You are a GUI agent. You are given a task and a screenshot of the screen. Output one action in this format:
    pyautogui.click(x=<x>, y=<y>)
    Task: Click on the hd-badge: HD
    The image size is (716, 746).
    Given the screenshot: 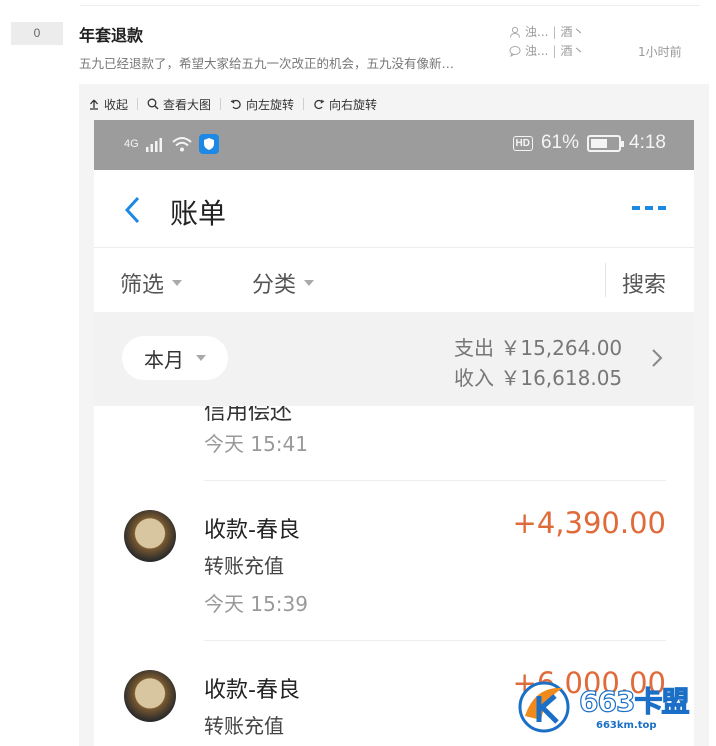 What is the action you would take?
    pyautogui.click(x=522, y=143)
    